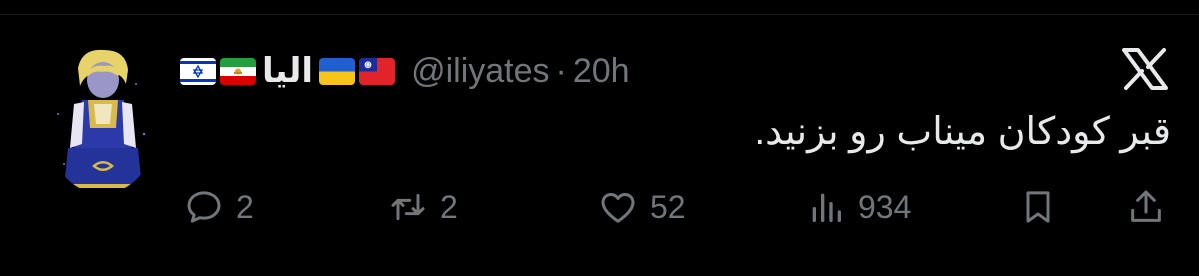  I want to click on repost-button: 2, so click(423, 207).